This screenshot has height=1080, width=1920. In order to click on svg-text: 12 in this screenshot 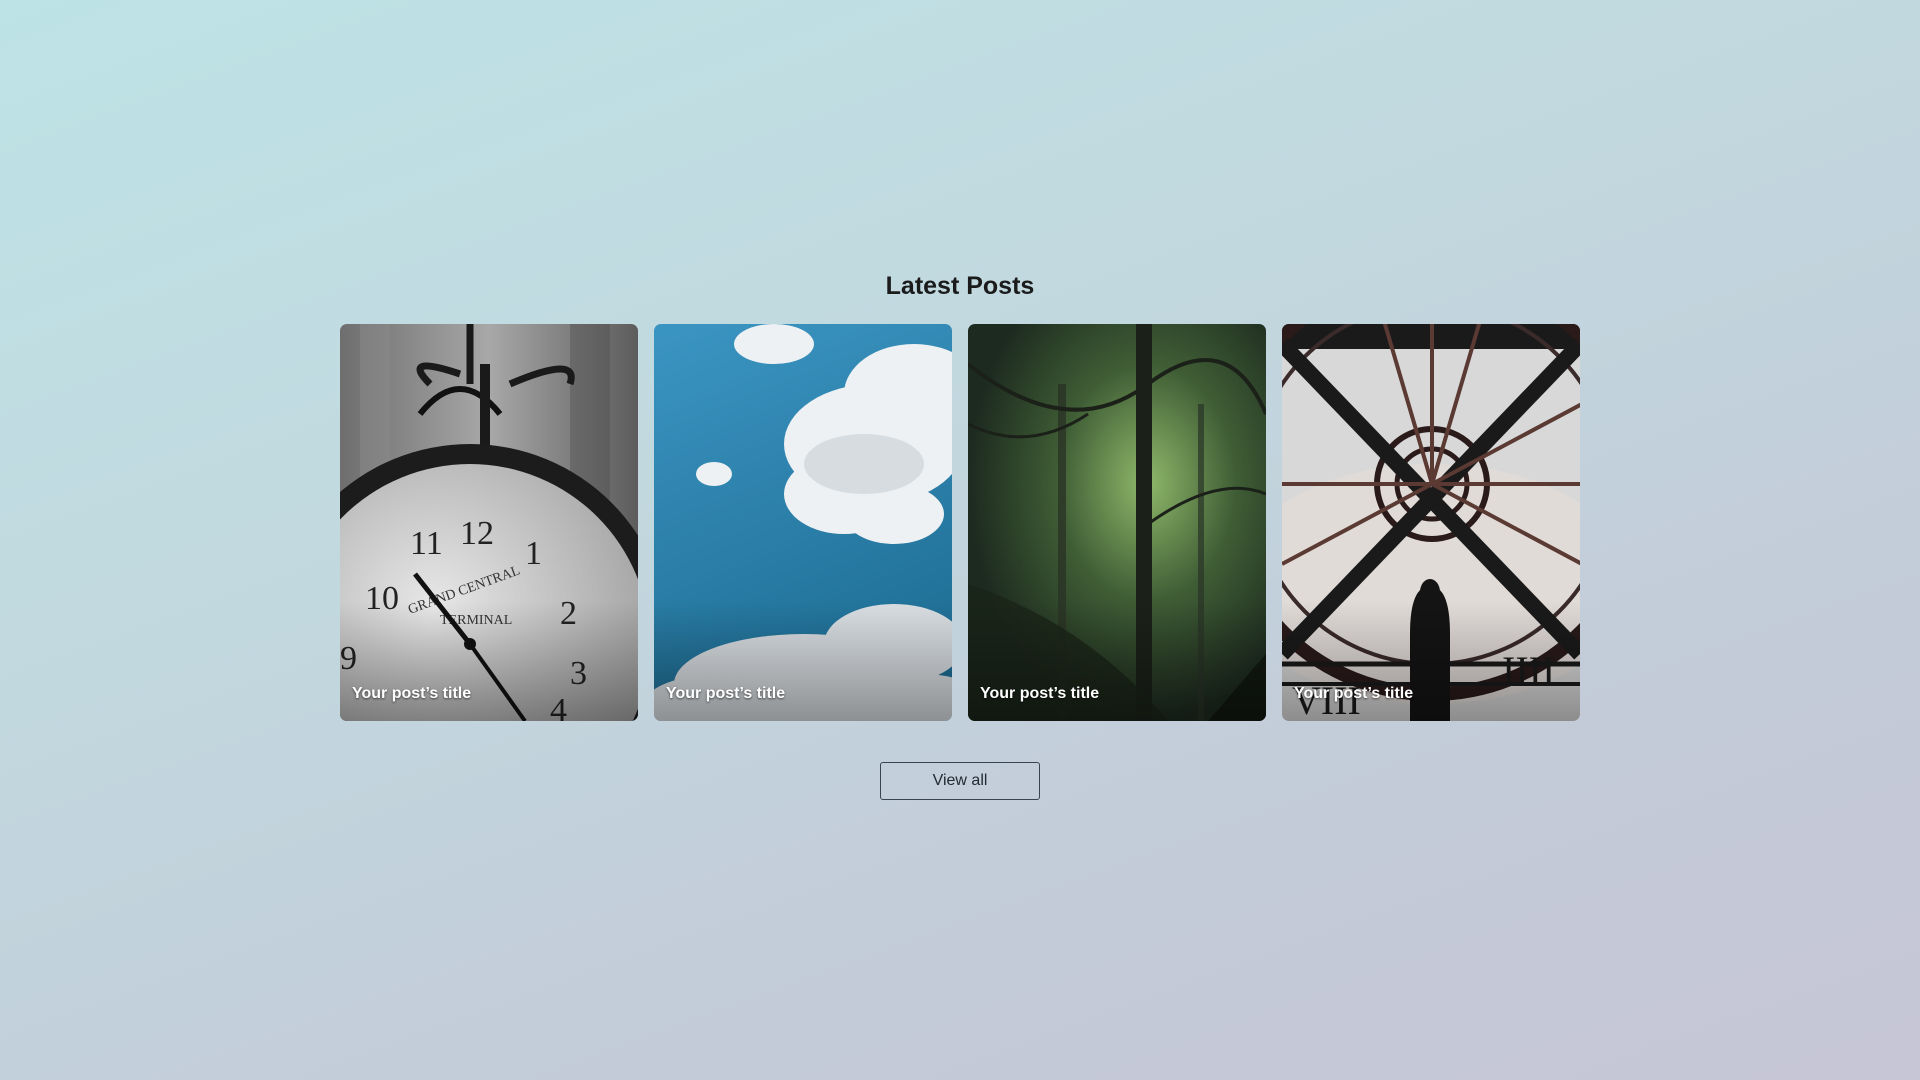, I will do `click(477, 533)`.